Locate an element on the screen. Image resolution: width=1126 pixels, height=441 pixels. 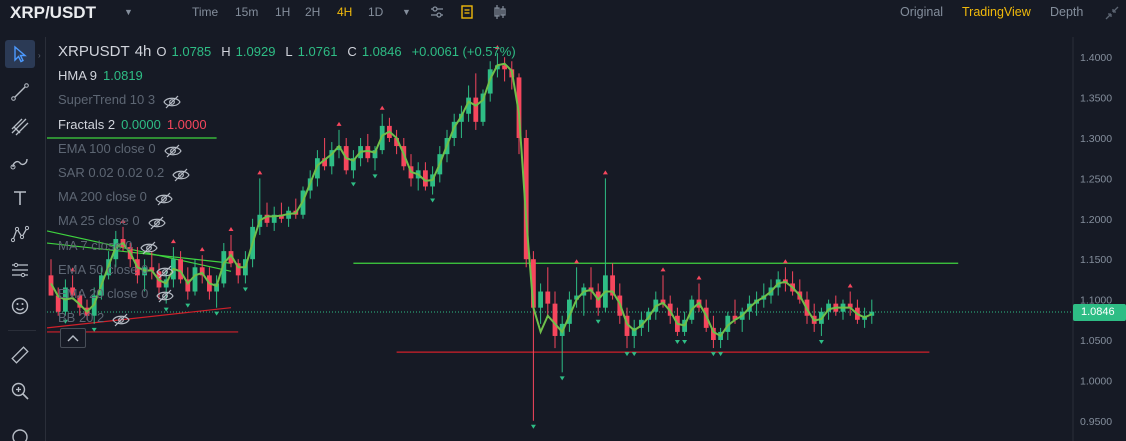
indicators-icon is located at coordinates (467, 12).